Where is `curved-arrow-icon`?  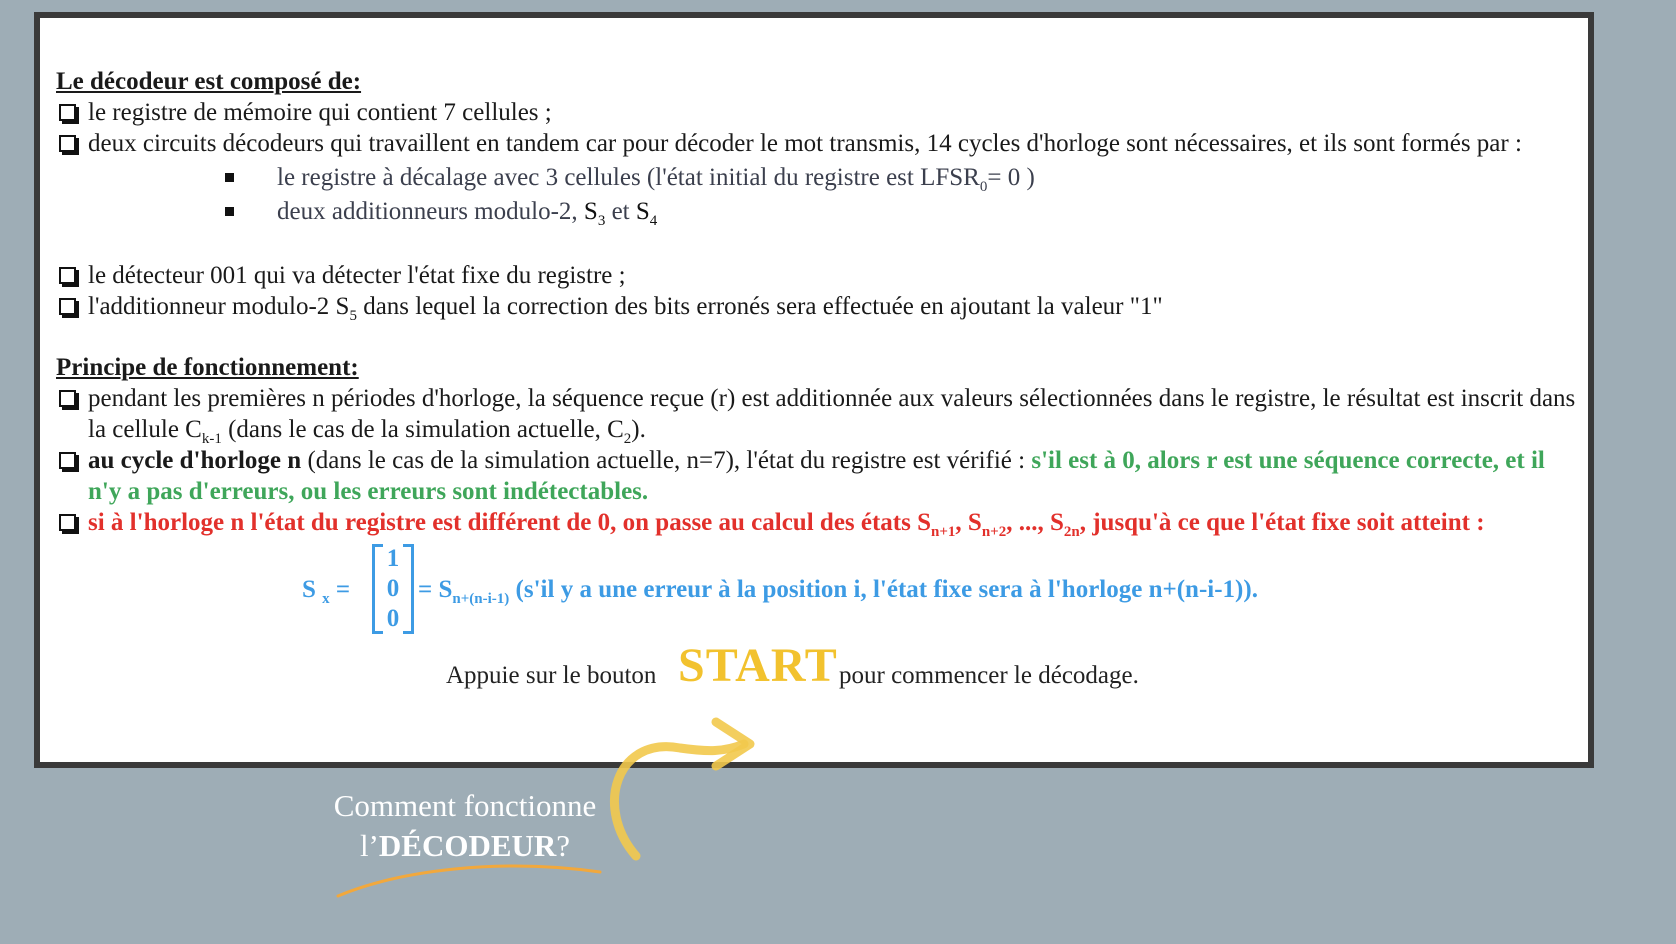
curved-arrow-icon is located at coordinates (545, 807).